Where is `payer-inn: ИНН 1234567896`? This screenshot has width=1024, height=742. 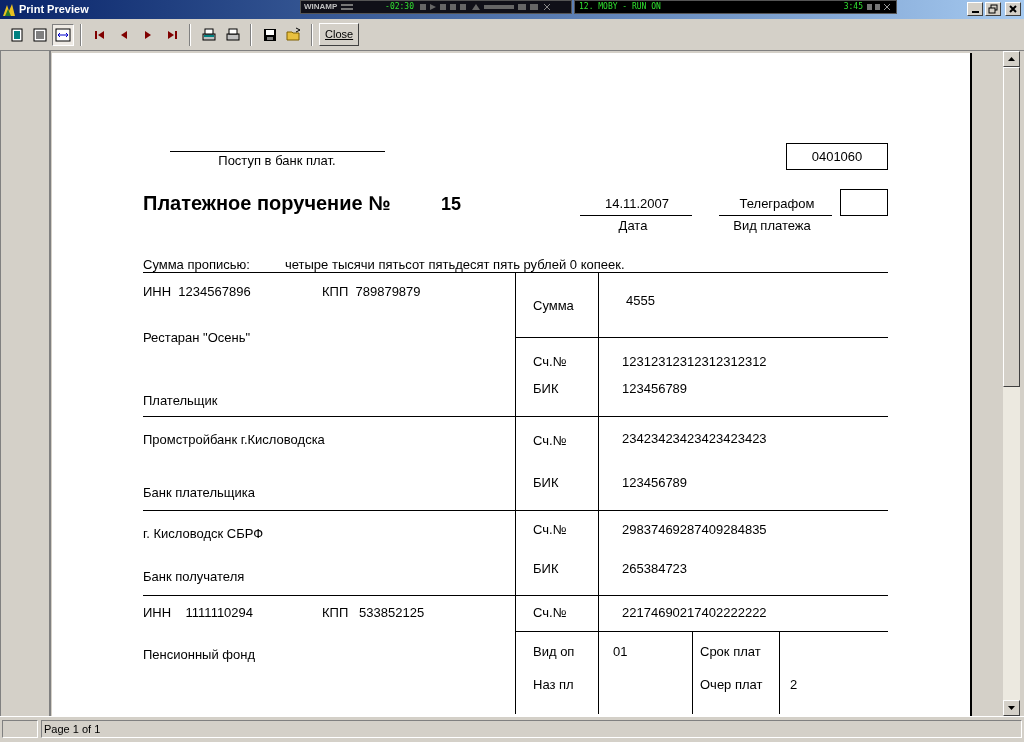 payer-inn: ИНН 1234567896 is located at coordinates (197, 292).